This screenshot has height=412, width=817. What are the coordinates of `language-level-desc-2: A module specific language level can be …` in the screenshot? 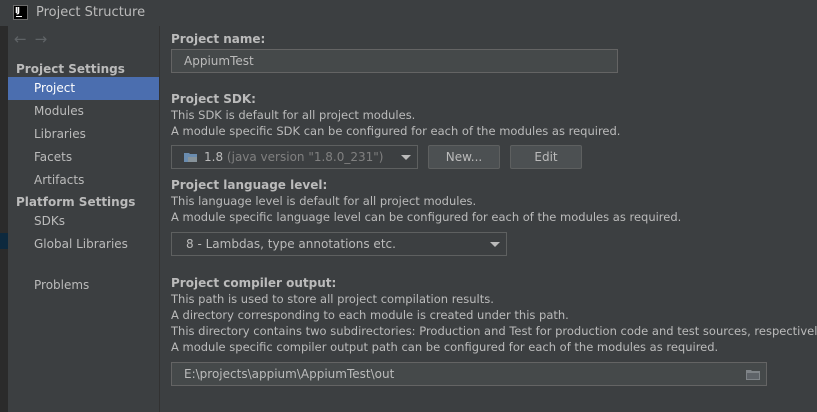 It's located at (426, 217).